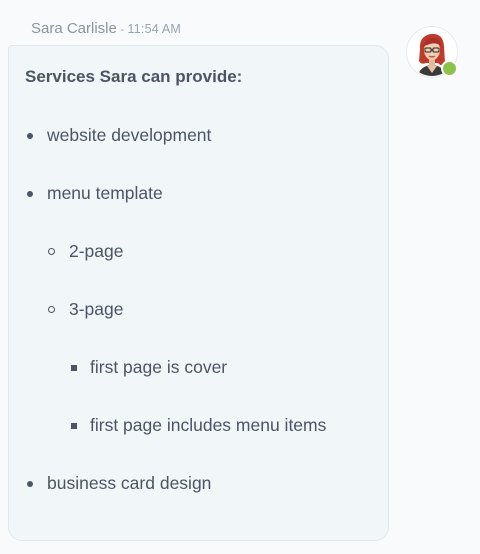  Describe the element at coordinates (198, 193) in the screenshot. I see `list-item: menu template` at that location.